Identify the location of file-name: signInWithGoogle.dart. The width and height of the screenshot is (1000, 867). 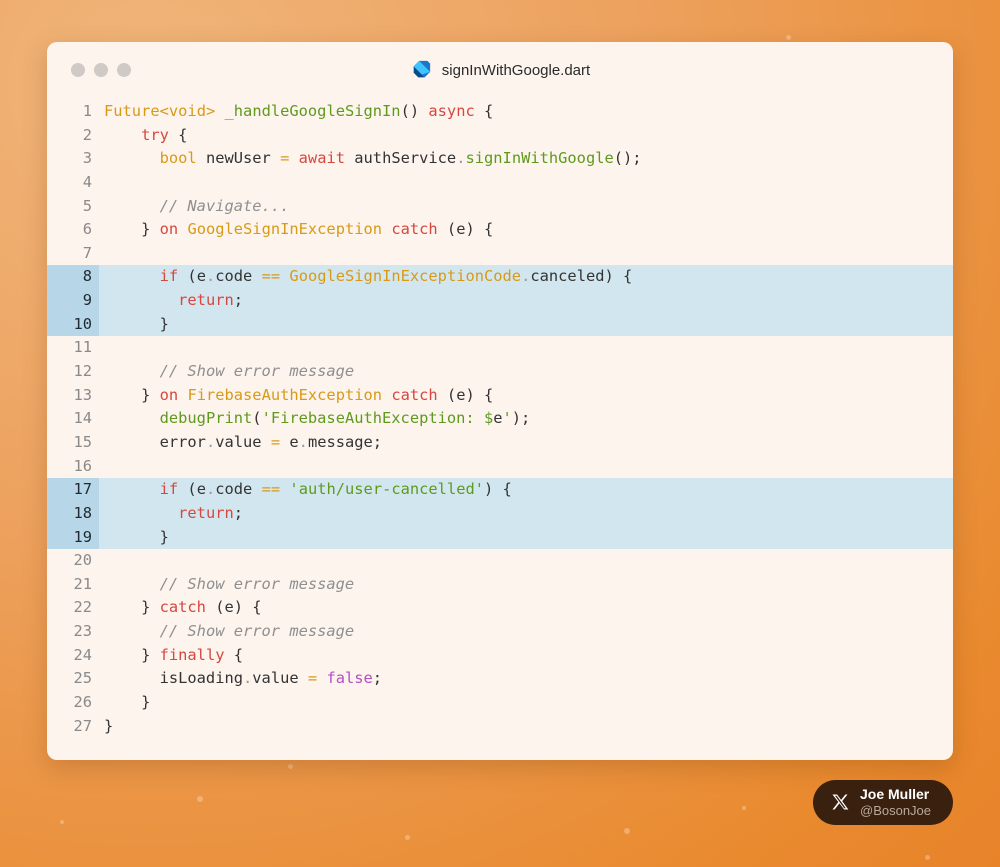
(516, 70).